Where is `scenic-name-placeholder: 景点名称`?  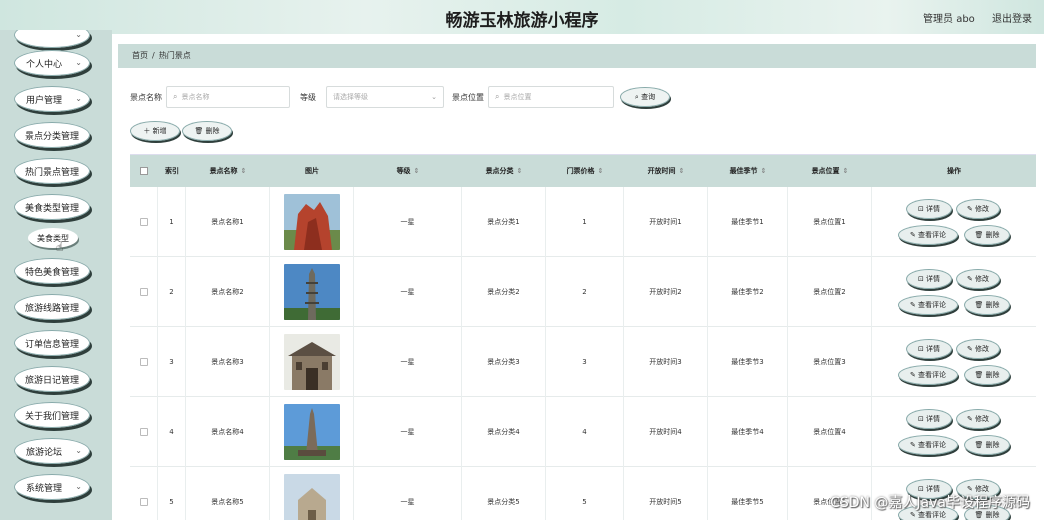
scenic-name-placeholder: 景点名称 is located at coordinates (195, 97).